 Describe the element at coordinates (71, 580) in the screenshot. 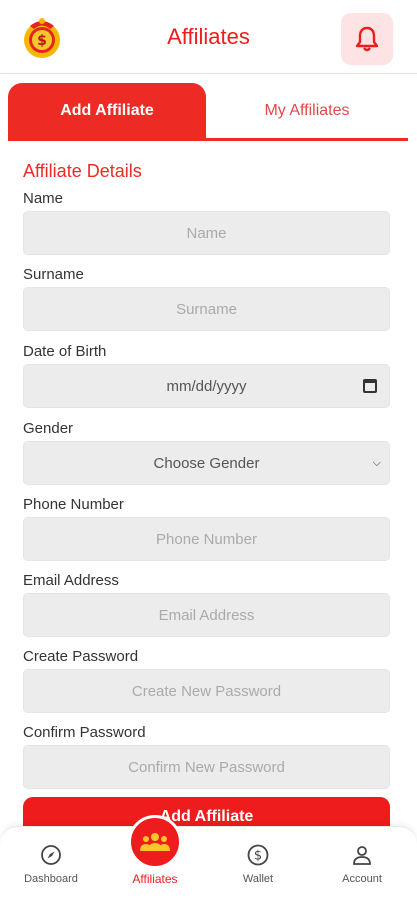

I see `email-label: Email Address` at that location.